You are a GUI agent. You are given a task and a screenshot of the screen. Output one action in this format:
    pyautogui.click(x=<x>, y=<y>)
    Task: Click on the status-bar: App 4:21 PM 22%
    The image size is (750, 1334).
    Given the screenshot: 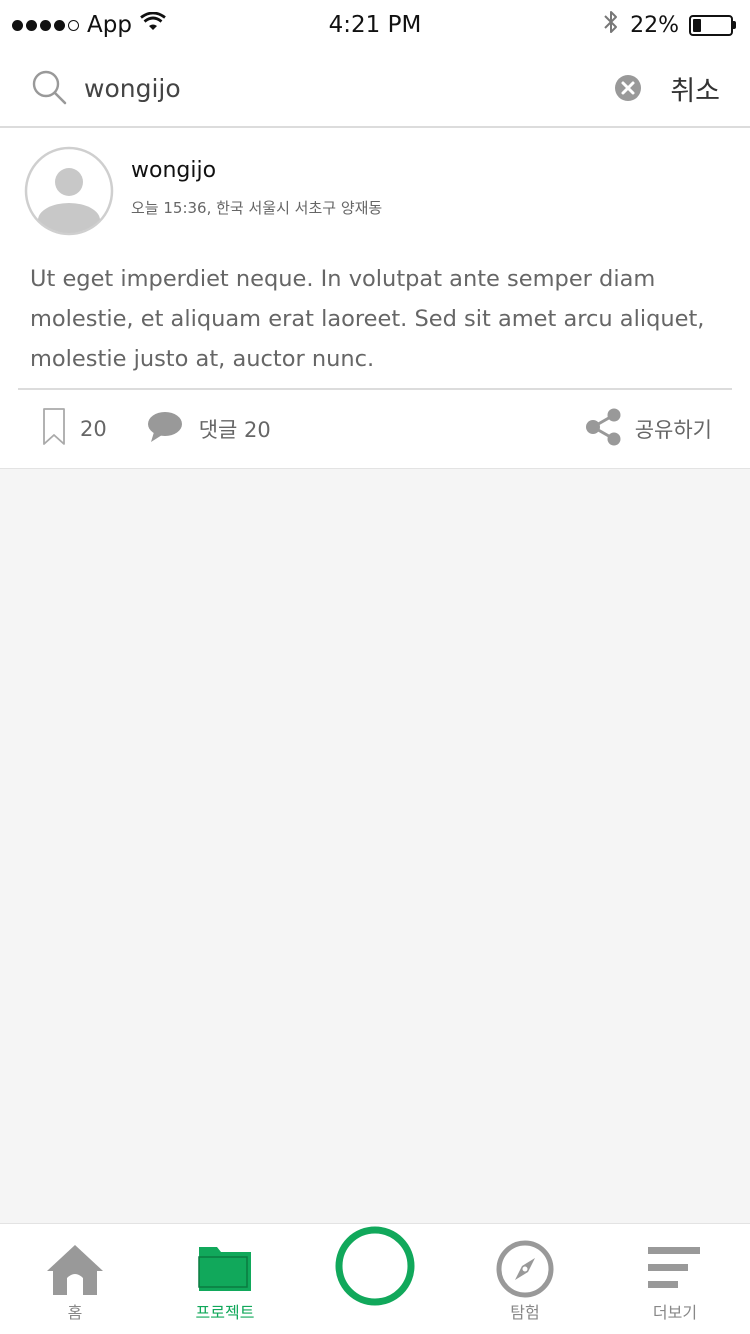 What is the action you would take?
    pyautogui.click(x=375, y=25)
    